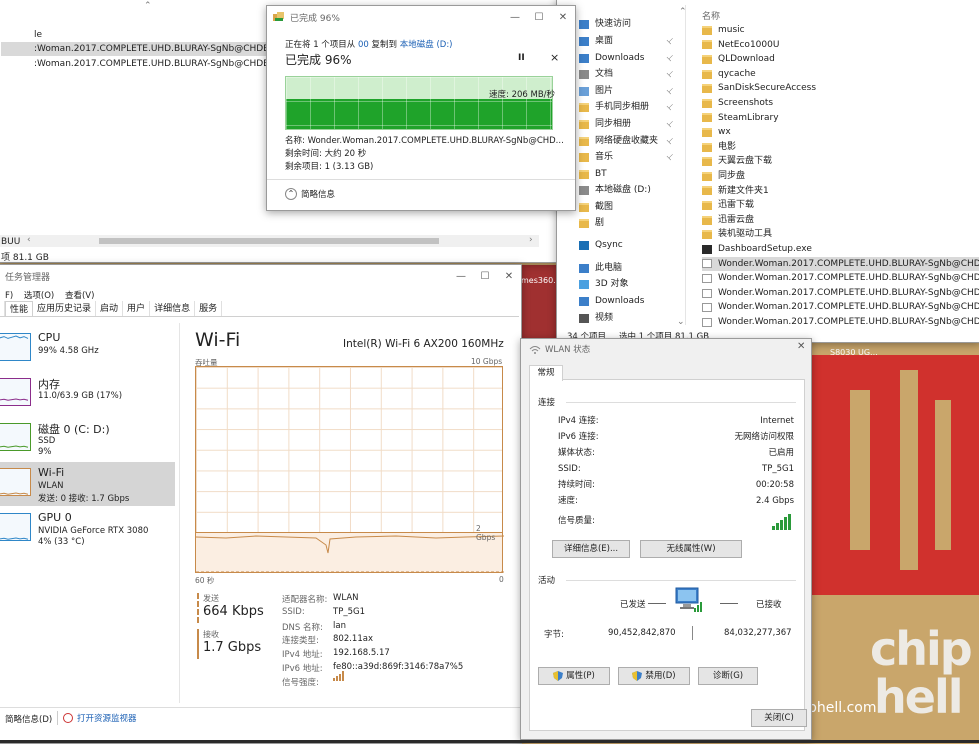 This screenshot has width=979, height=744. Describe the element at coordinates (173, 308) in the screenshot. I see `tab-details: 详细信息` at that location.